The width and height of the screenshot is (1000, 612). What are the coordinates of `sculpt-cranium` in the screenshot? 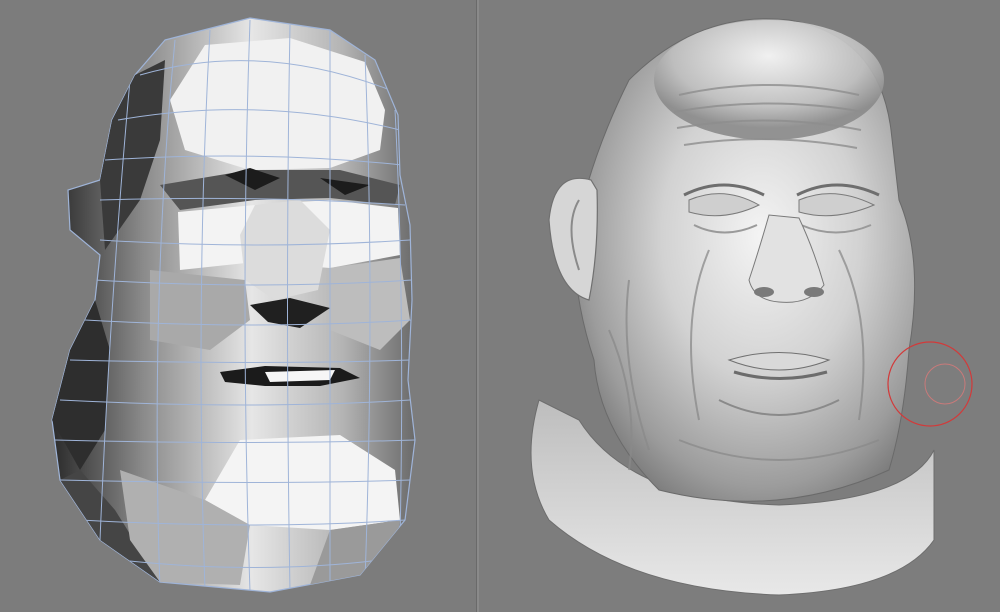 It's located at (769, 80).